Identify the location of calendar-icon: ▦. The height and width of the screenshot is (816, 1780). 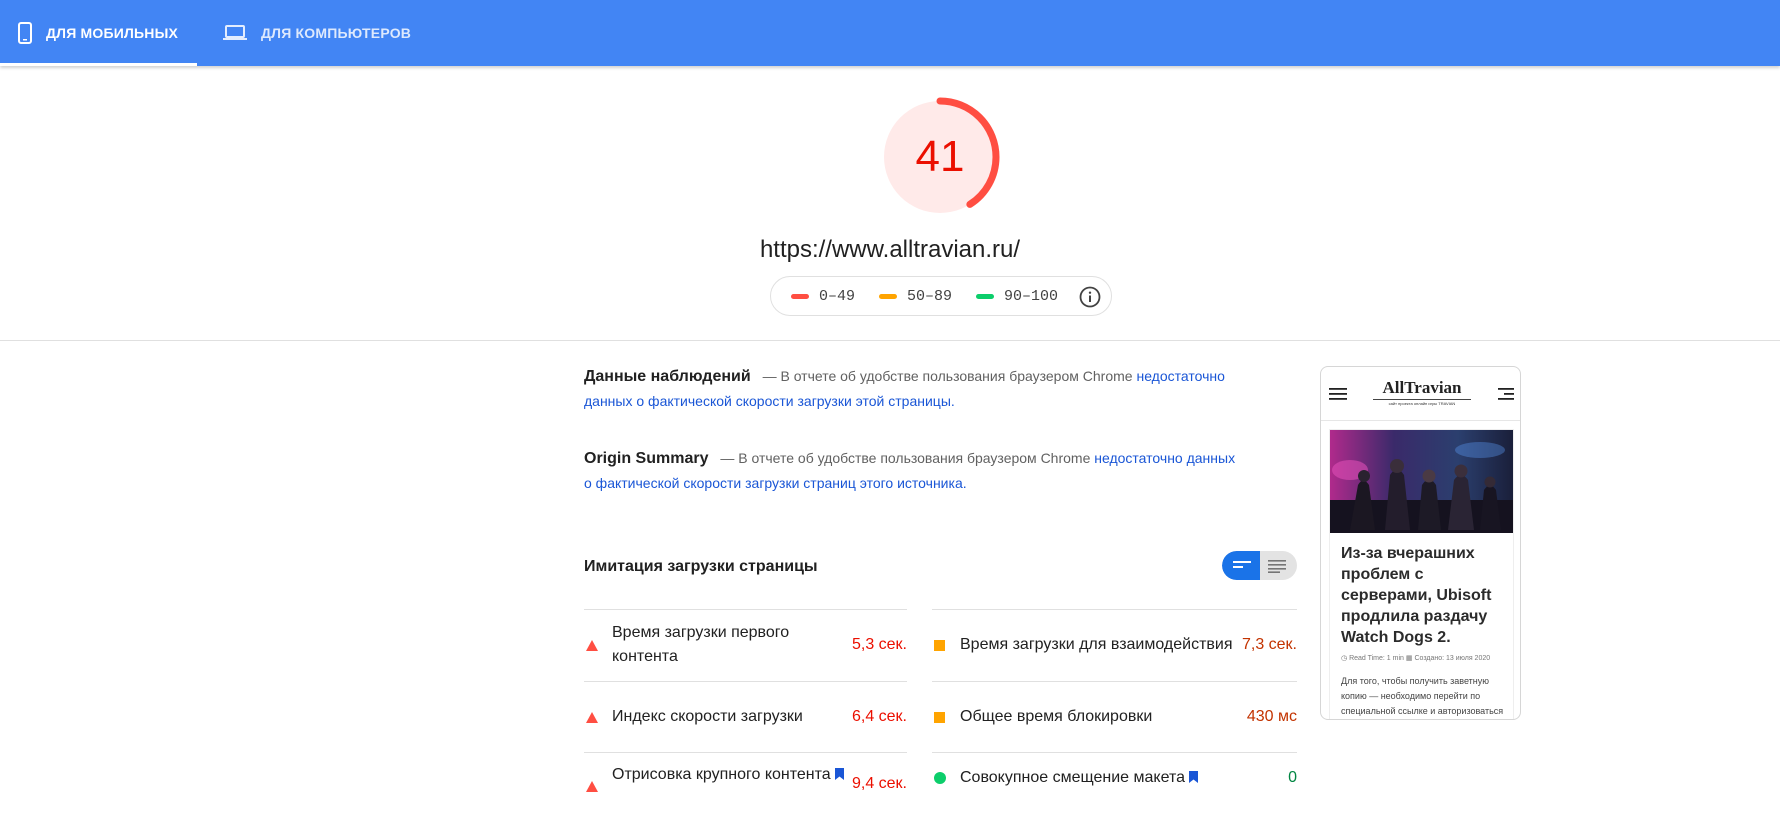
(1409, 658).